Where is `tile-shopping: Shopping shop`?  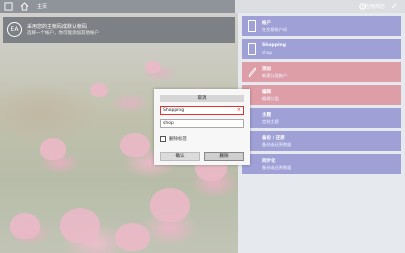
tile-shopping: Shopping shop is located at coordinates (321, 49).